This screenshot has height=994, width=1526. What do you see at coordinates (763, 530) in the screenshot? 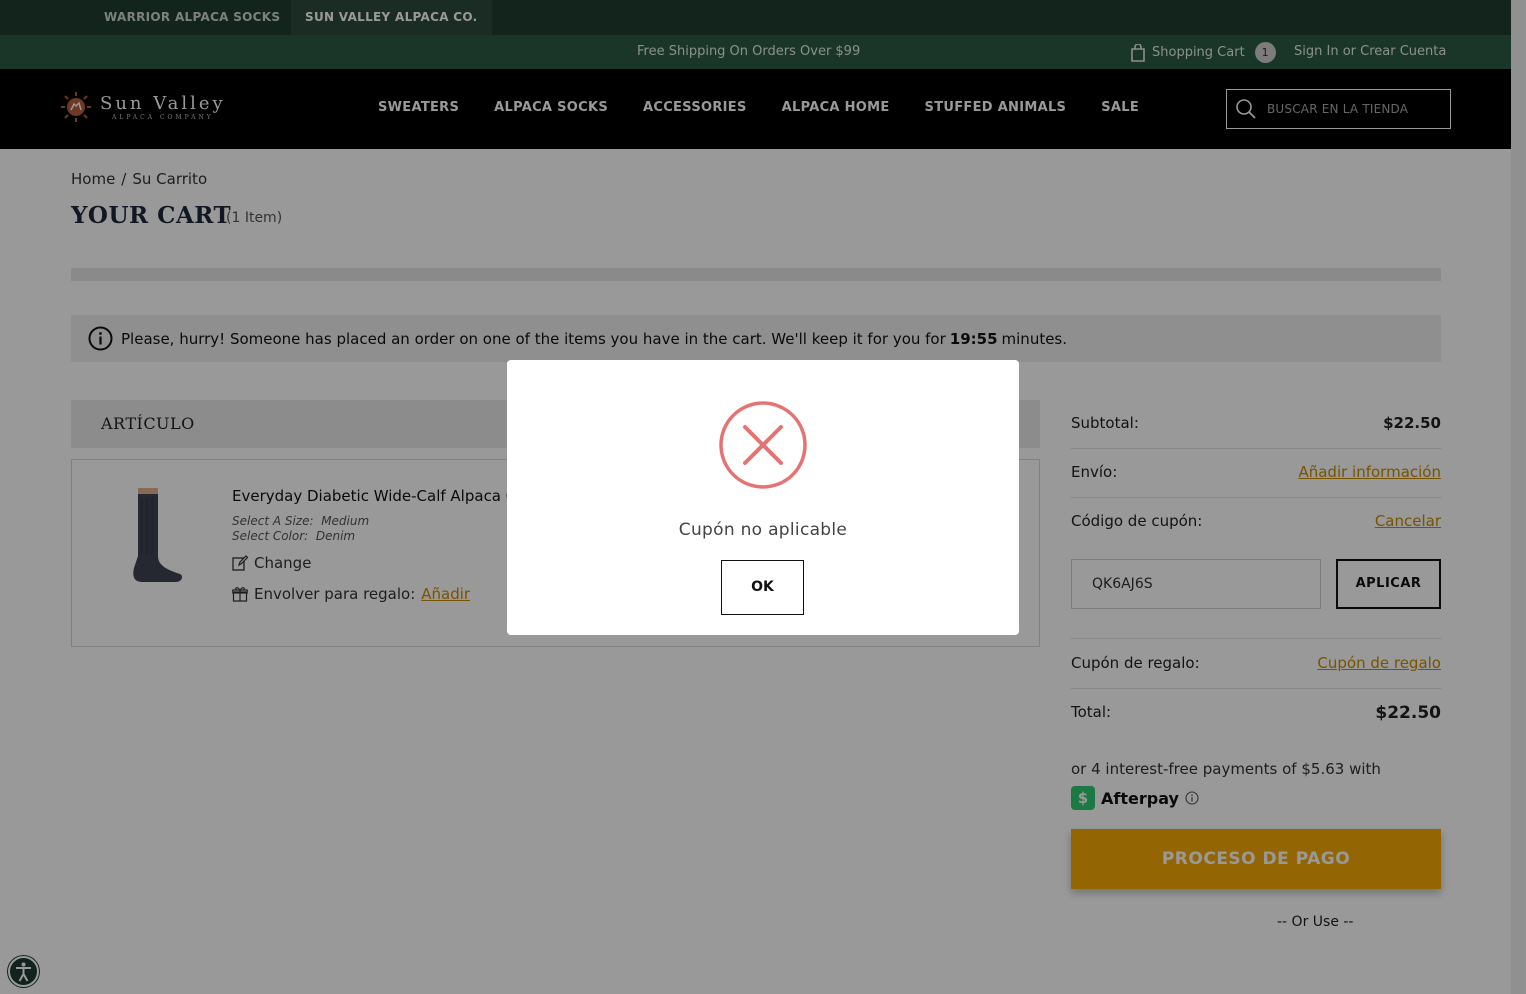
I see `dialog-message: Cupón no aplicable` at bounding box center [763, 530].